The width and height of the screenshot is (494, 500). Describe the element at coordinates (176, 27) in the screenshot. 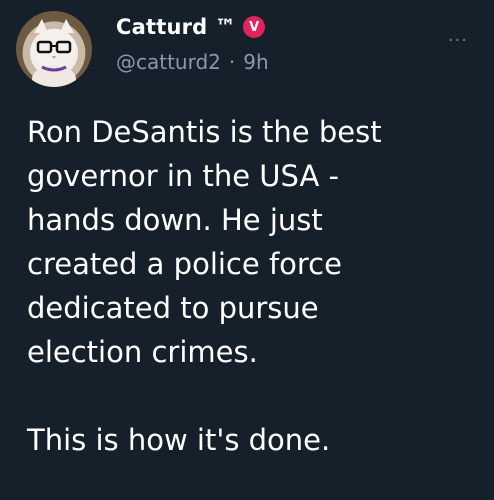

I see `display-name: Catturd ™` at that location.